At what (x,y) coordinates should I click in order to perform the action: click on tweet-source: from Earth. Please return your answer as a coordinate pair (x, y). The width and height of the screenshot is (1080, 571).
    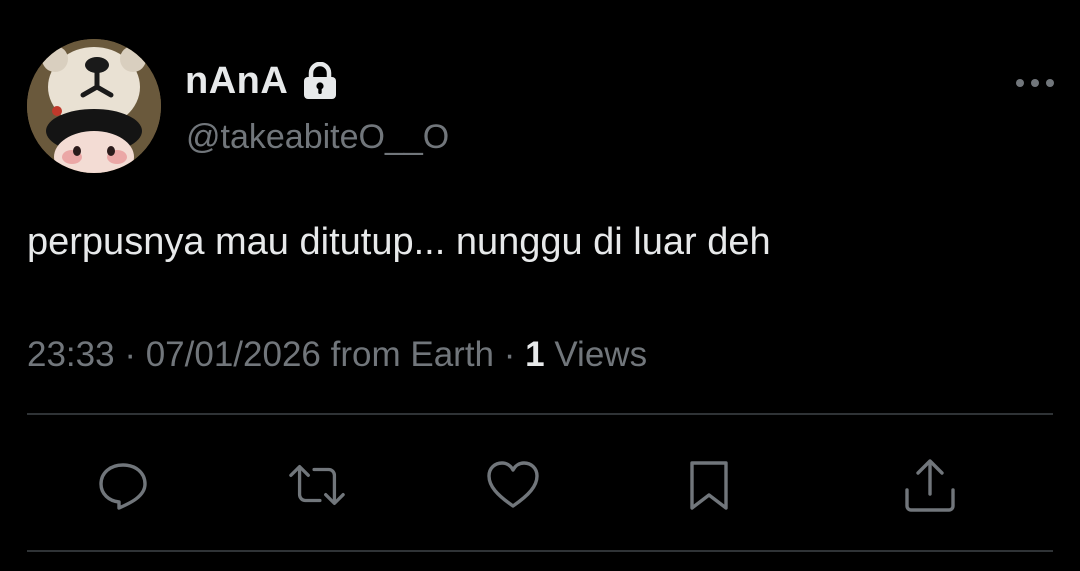
    Looking at the image, I should click on (412, 354).